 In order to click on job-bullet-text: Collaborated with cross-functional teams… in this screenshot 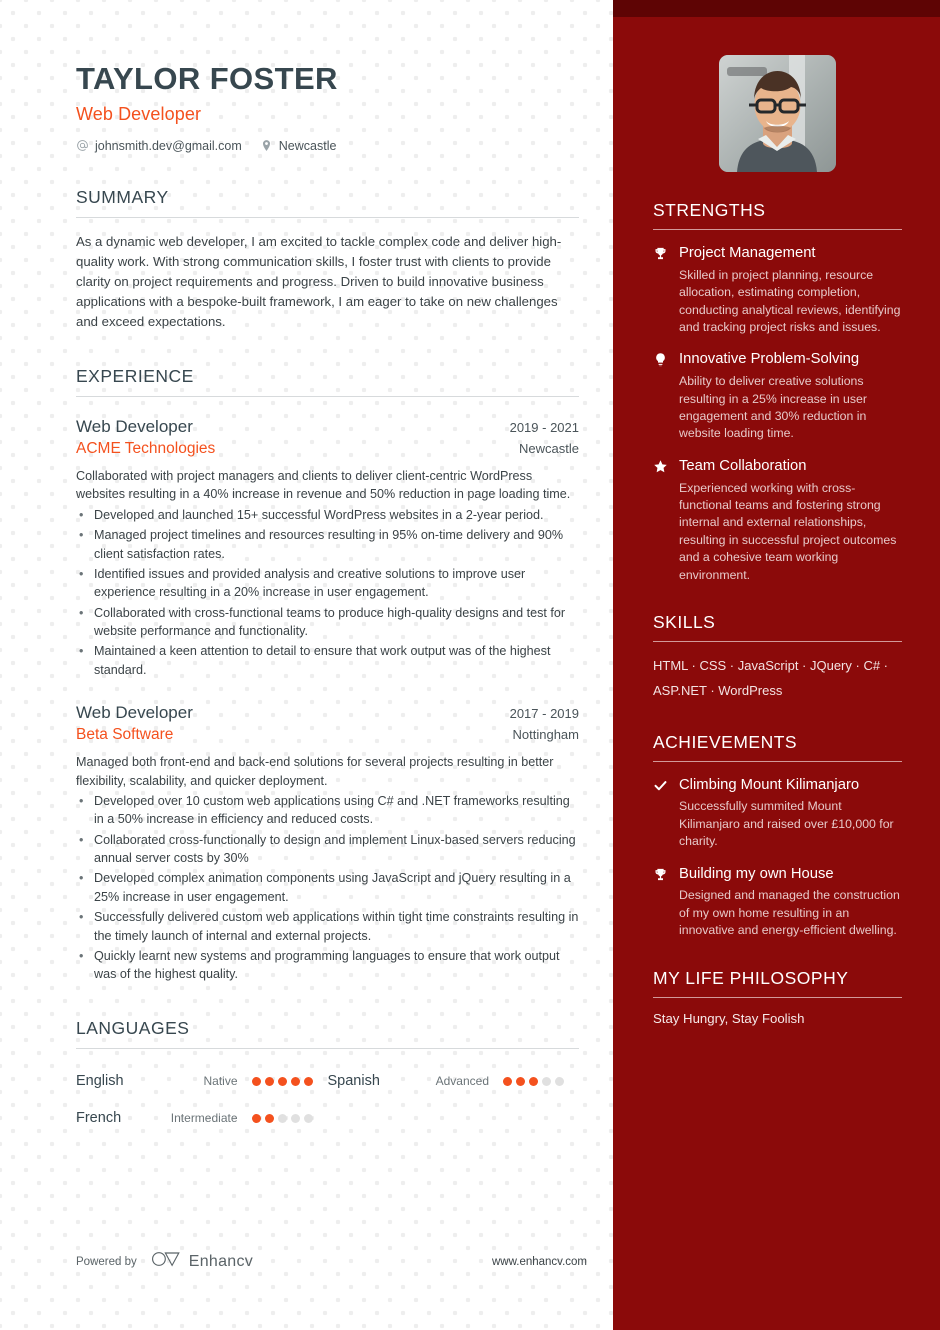, I will do `click(330, 622)`.